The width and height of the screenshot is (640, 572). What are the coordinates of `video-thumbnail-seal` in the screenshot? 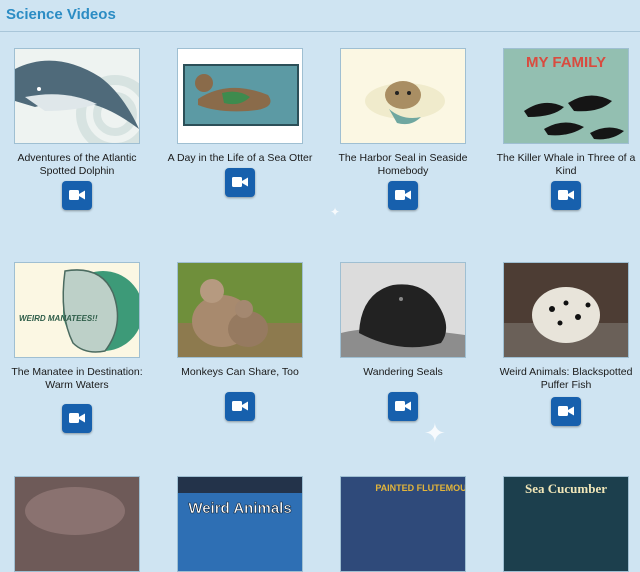 It's located at (403, 96).